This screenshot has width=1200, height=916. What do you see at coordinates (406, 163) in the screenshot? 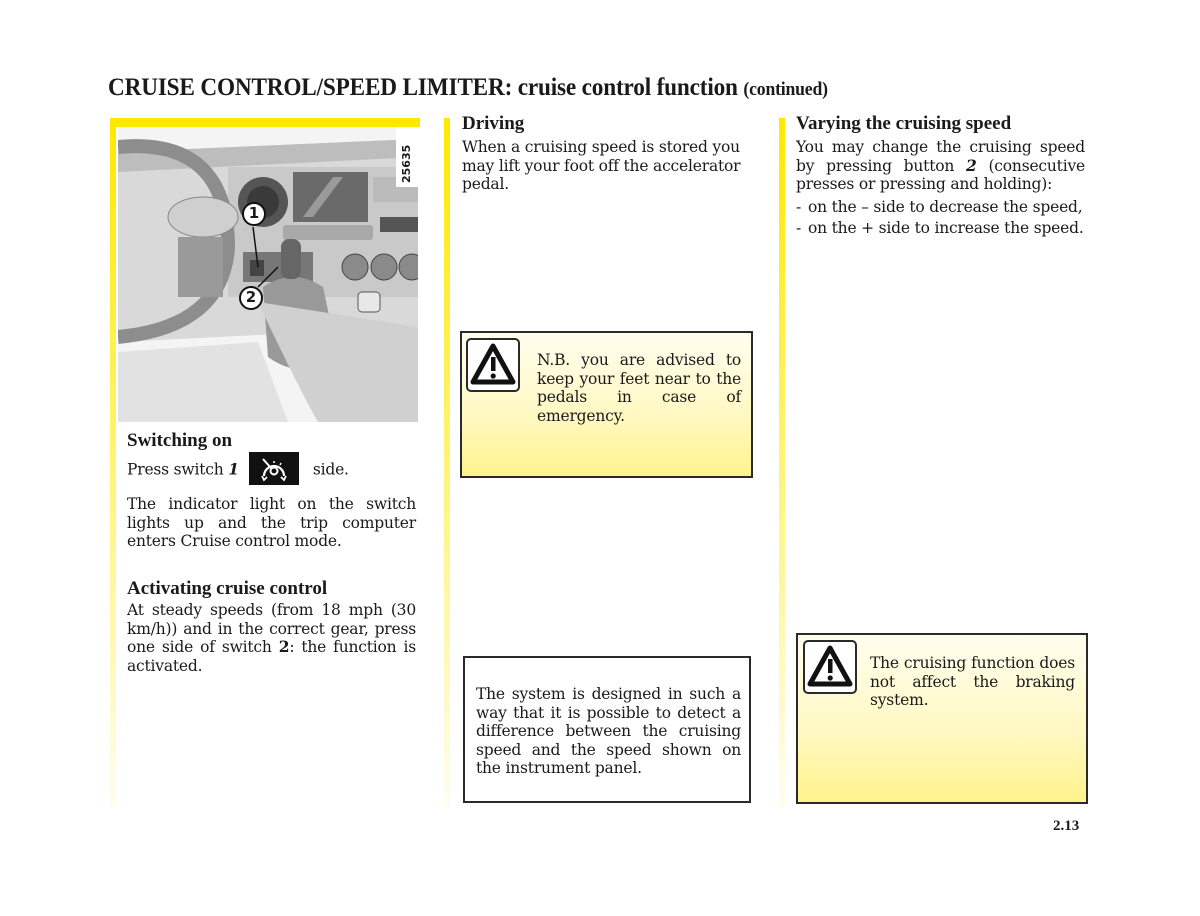
I see `figure-reference-code: 25635` at bounding box center [406, 163].